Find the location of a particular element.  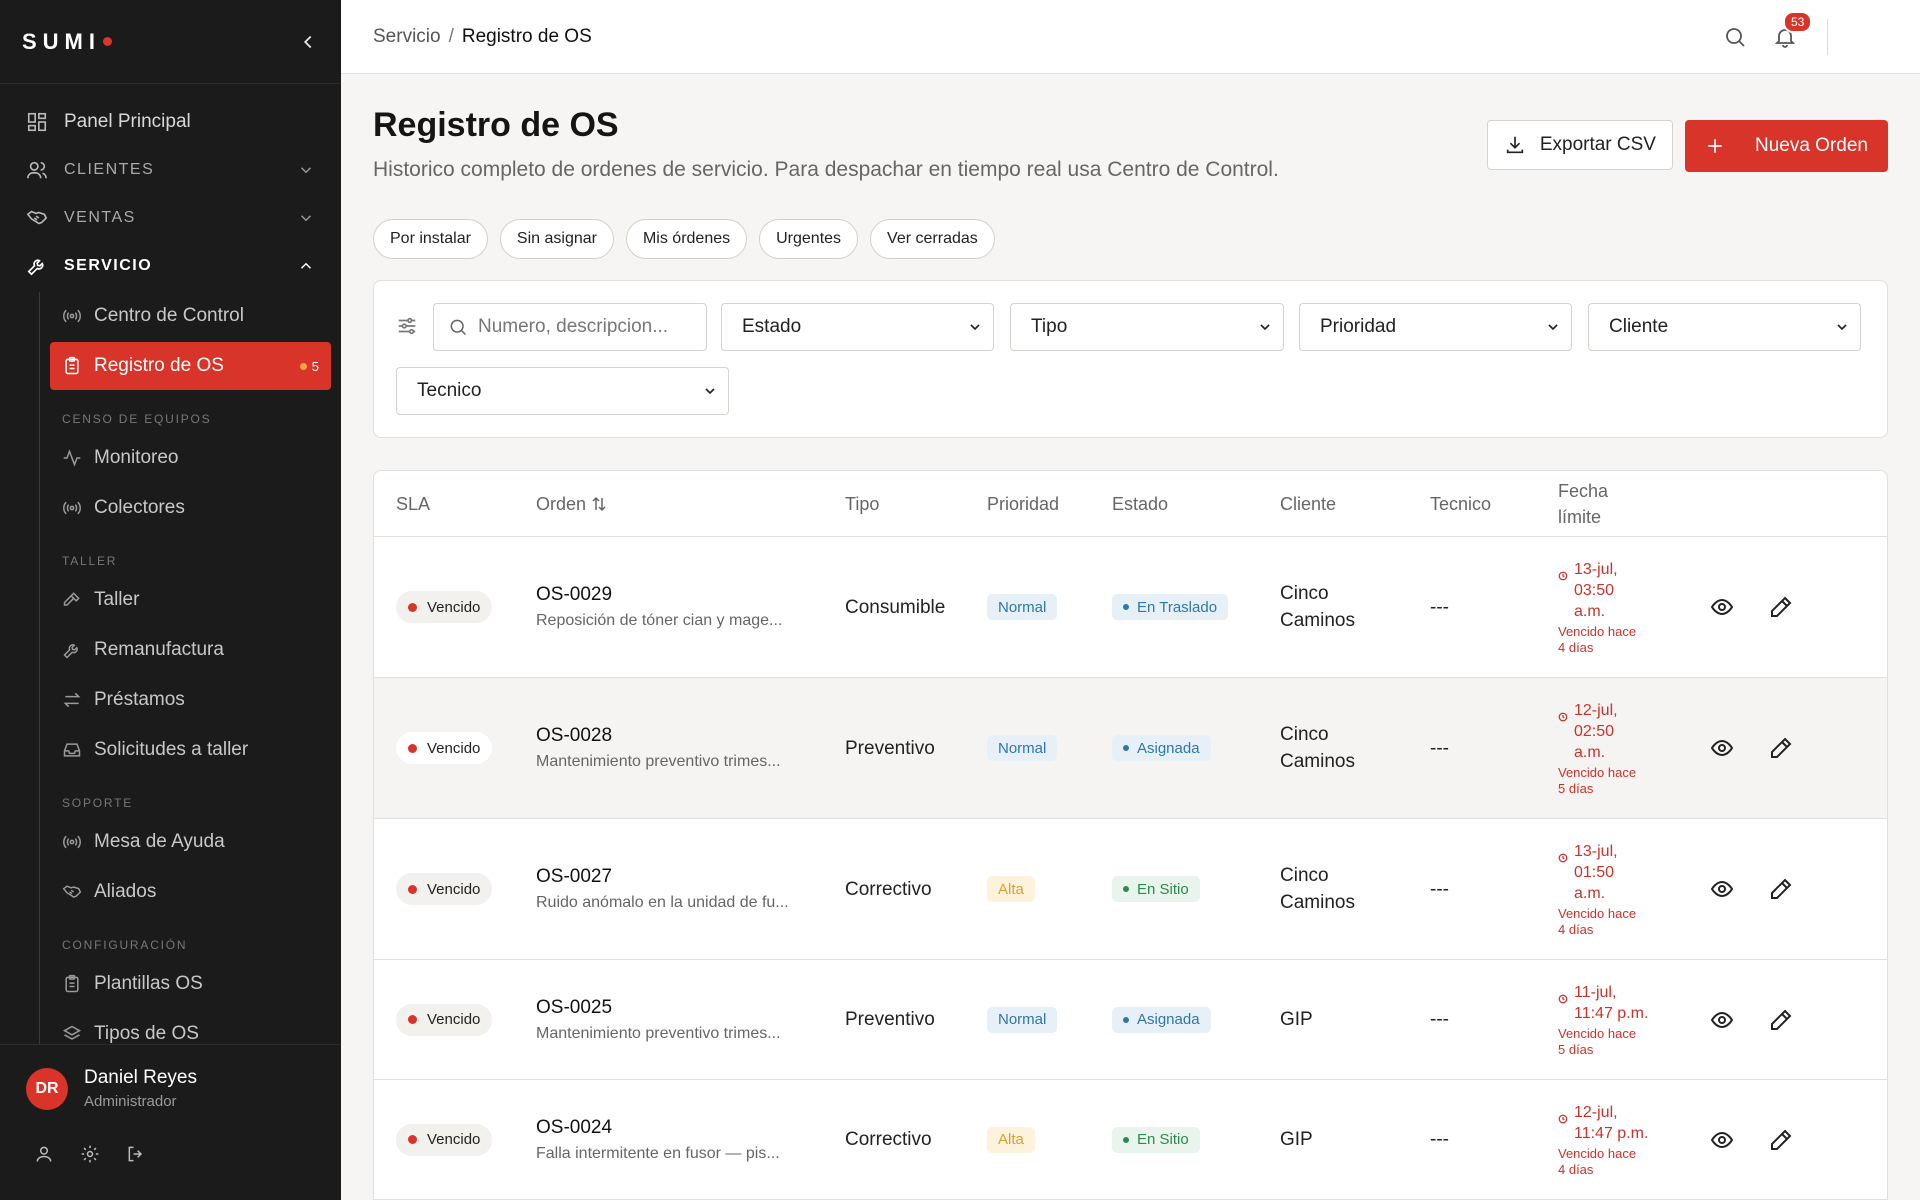

chevron-left-icon is located at coordinates (308, 42).